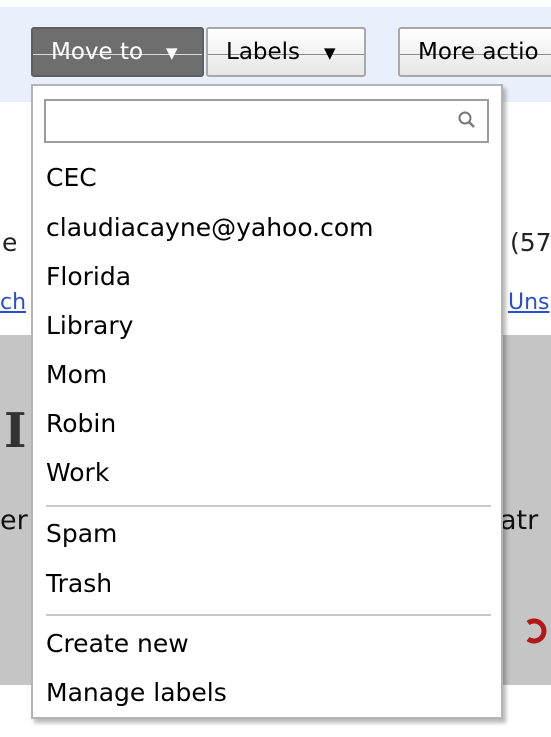  What do you see at coordinates (529, 302) in the screenshot?
I see `unsubscribe-link-fragment: Uns` at bounding box center [529, 302].